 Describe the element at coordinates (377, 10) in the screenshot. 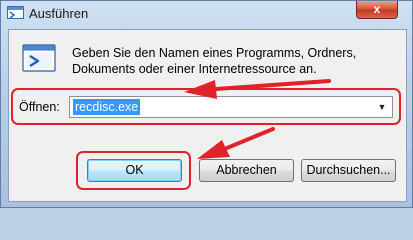

I see `close-button: x` at that location.